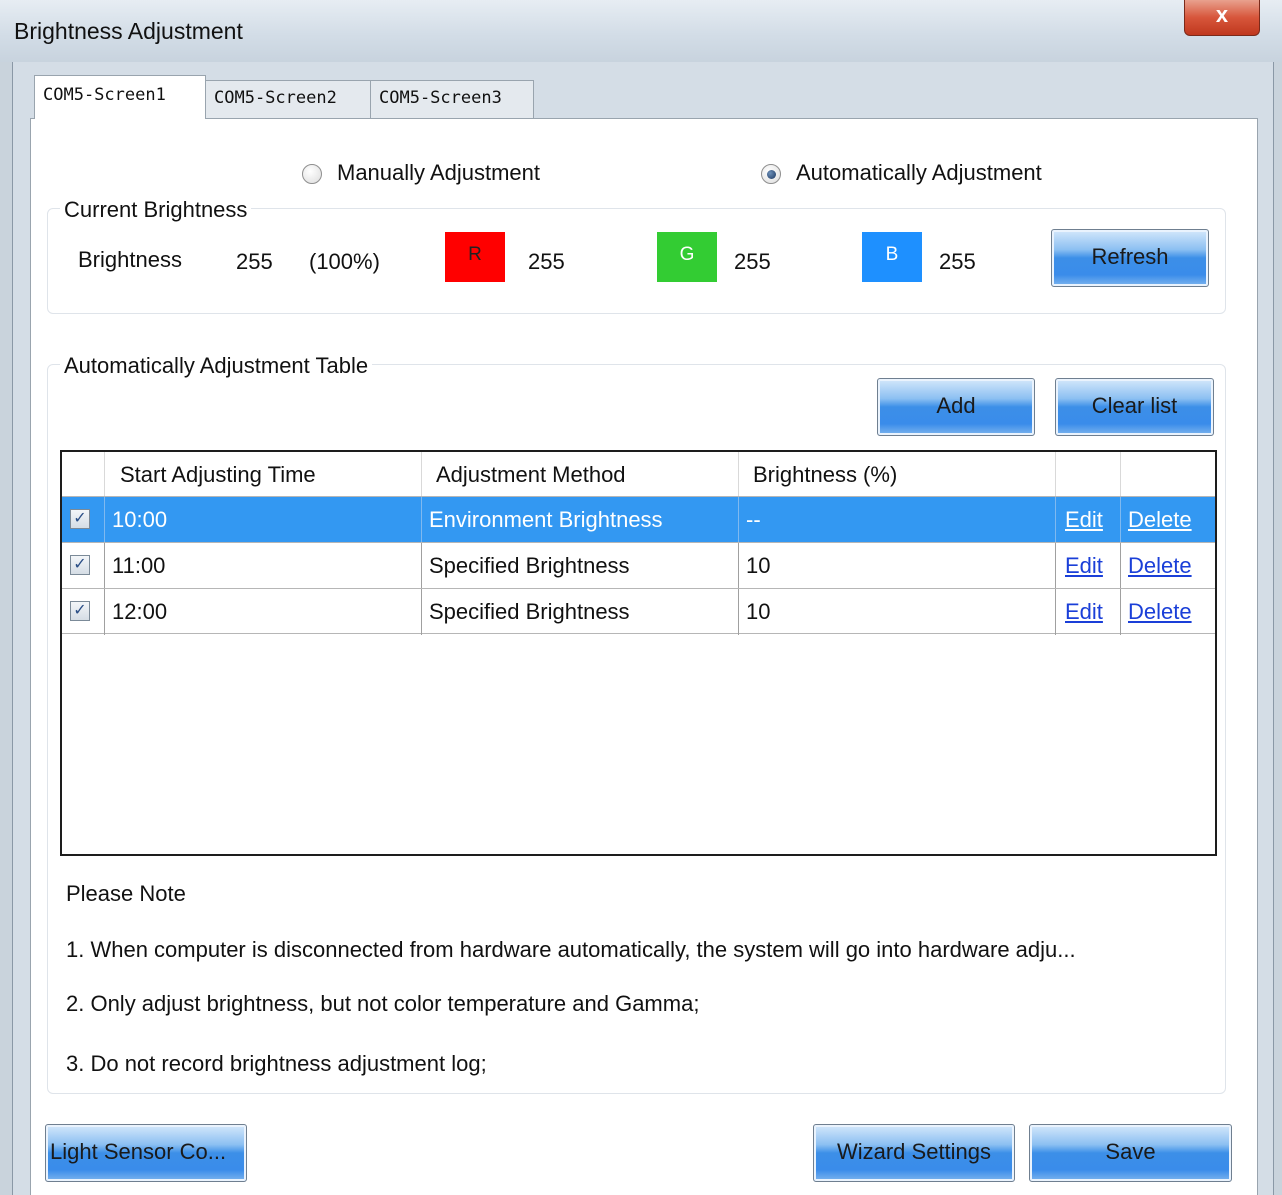  I want to click on red-swatch: R, so click(475, 257).